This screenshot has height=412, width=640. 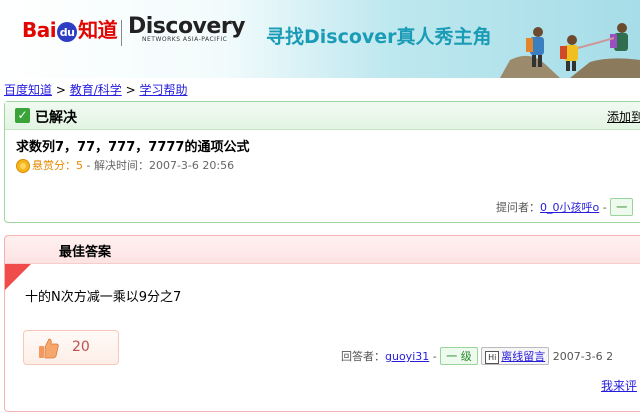 What do you see at coordinates (583, 356) in the screenshot?
I see `answer-time: 2007-3-6 2` at bounding box center [583, 356].